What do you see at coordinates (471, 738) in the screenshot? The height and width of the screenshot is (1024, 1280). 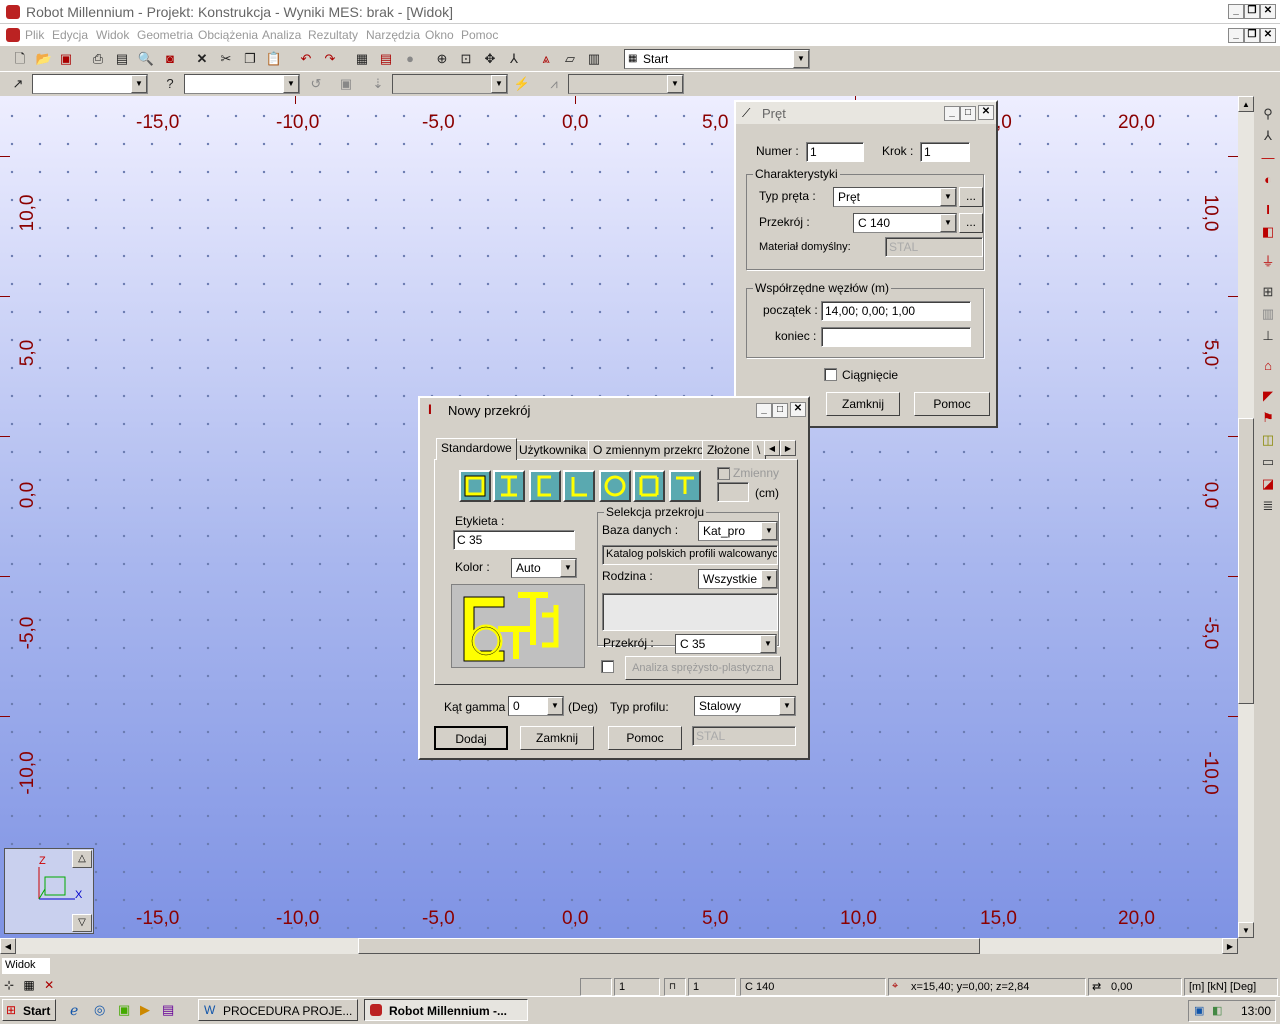 I see `dodaj-button: Dodaj` at bounding box center [471, 738].